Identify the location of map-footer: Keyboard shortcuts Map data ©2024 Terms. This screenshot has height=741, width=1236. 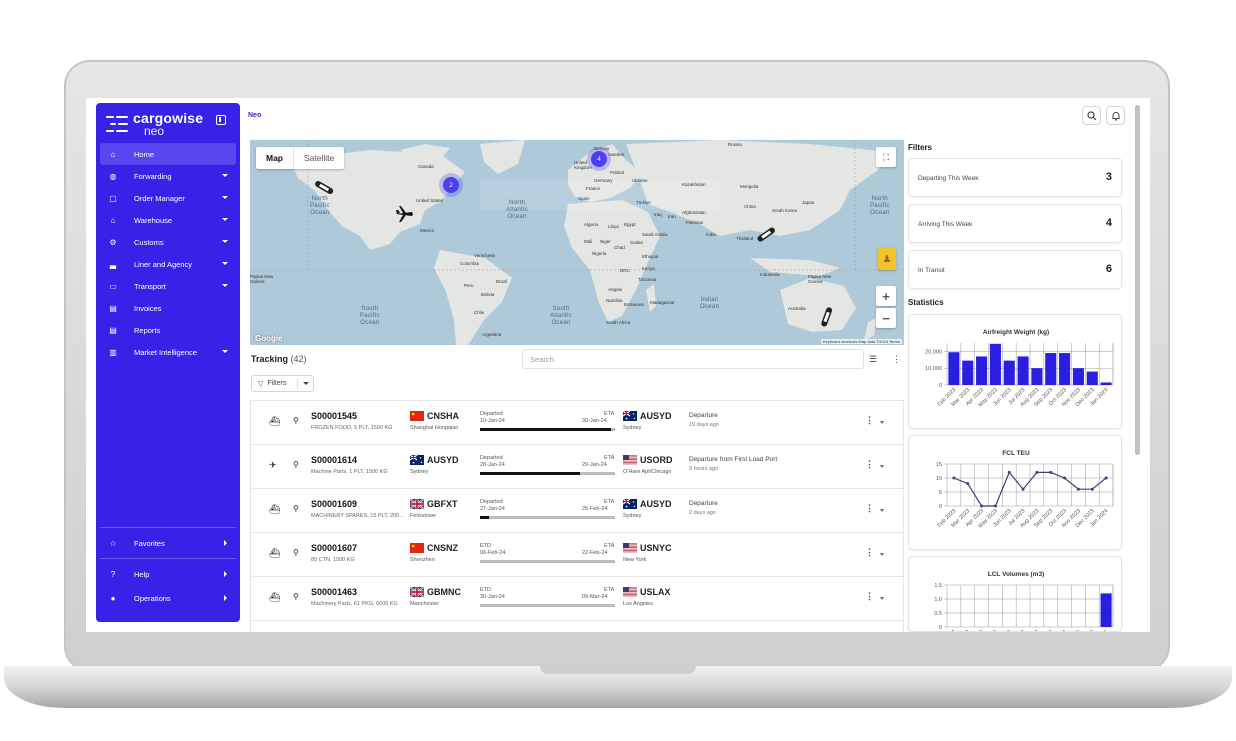
(861, 341).